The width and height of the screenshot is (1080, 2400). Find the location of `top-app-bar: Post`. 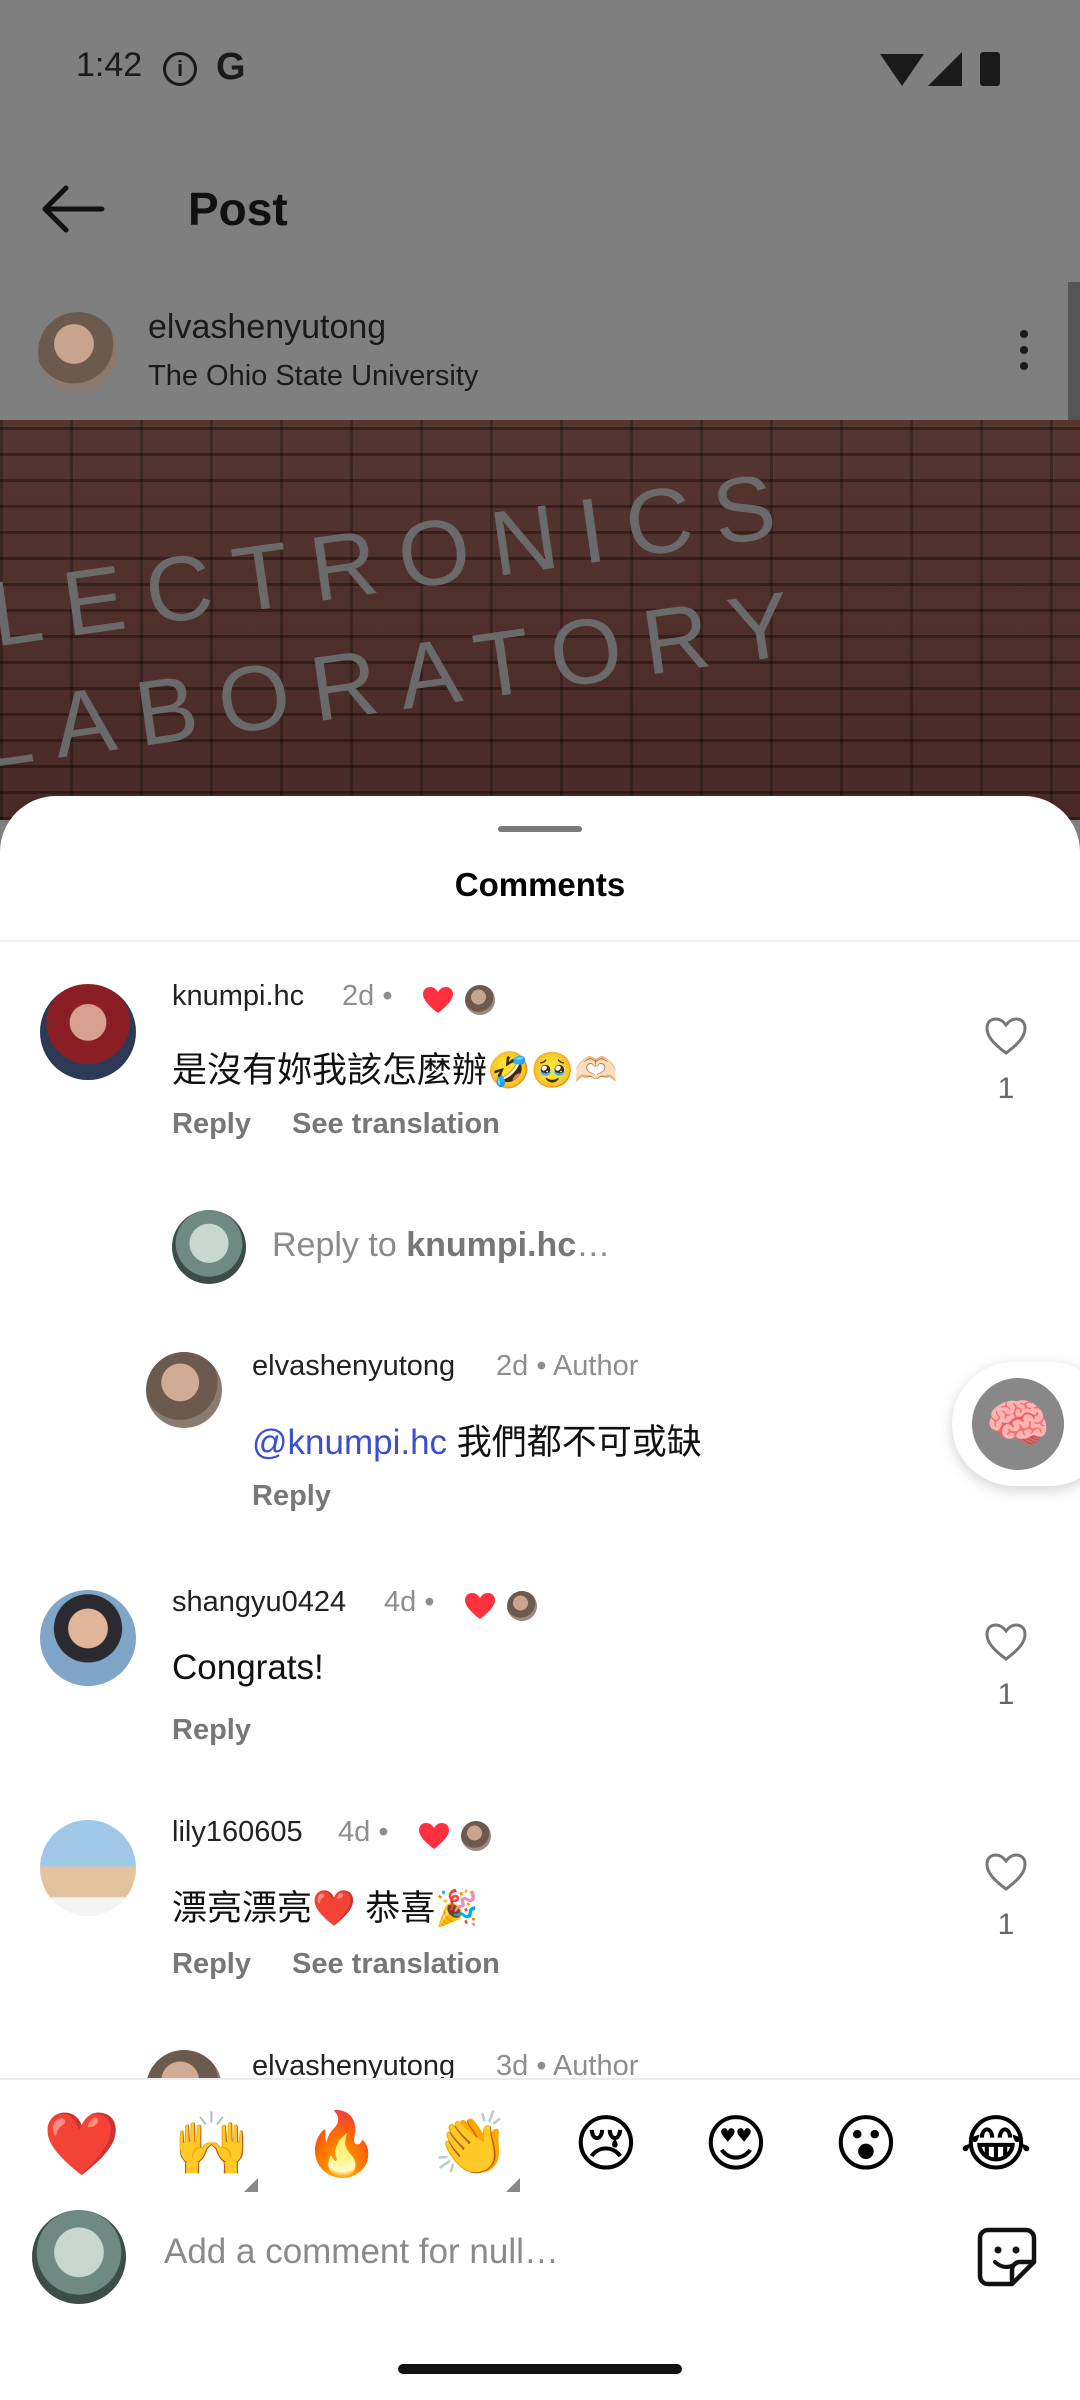

top-app-bar: Post is located at coordinates (540, 210).